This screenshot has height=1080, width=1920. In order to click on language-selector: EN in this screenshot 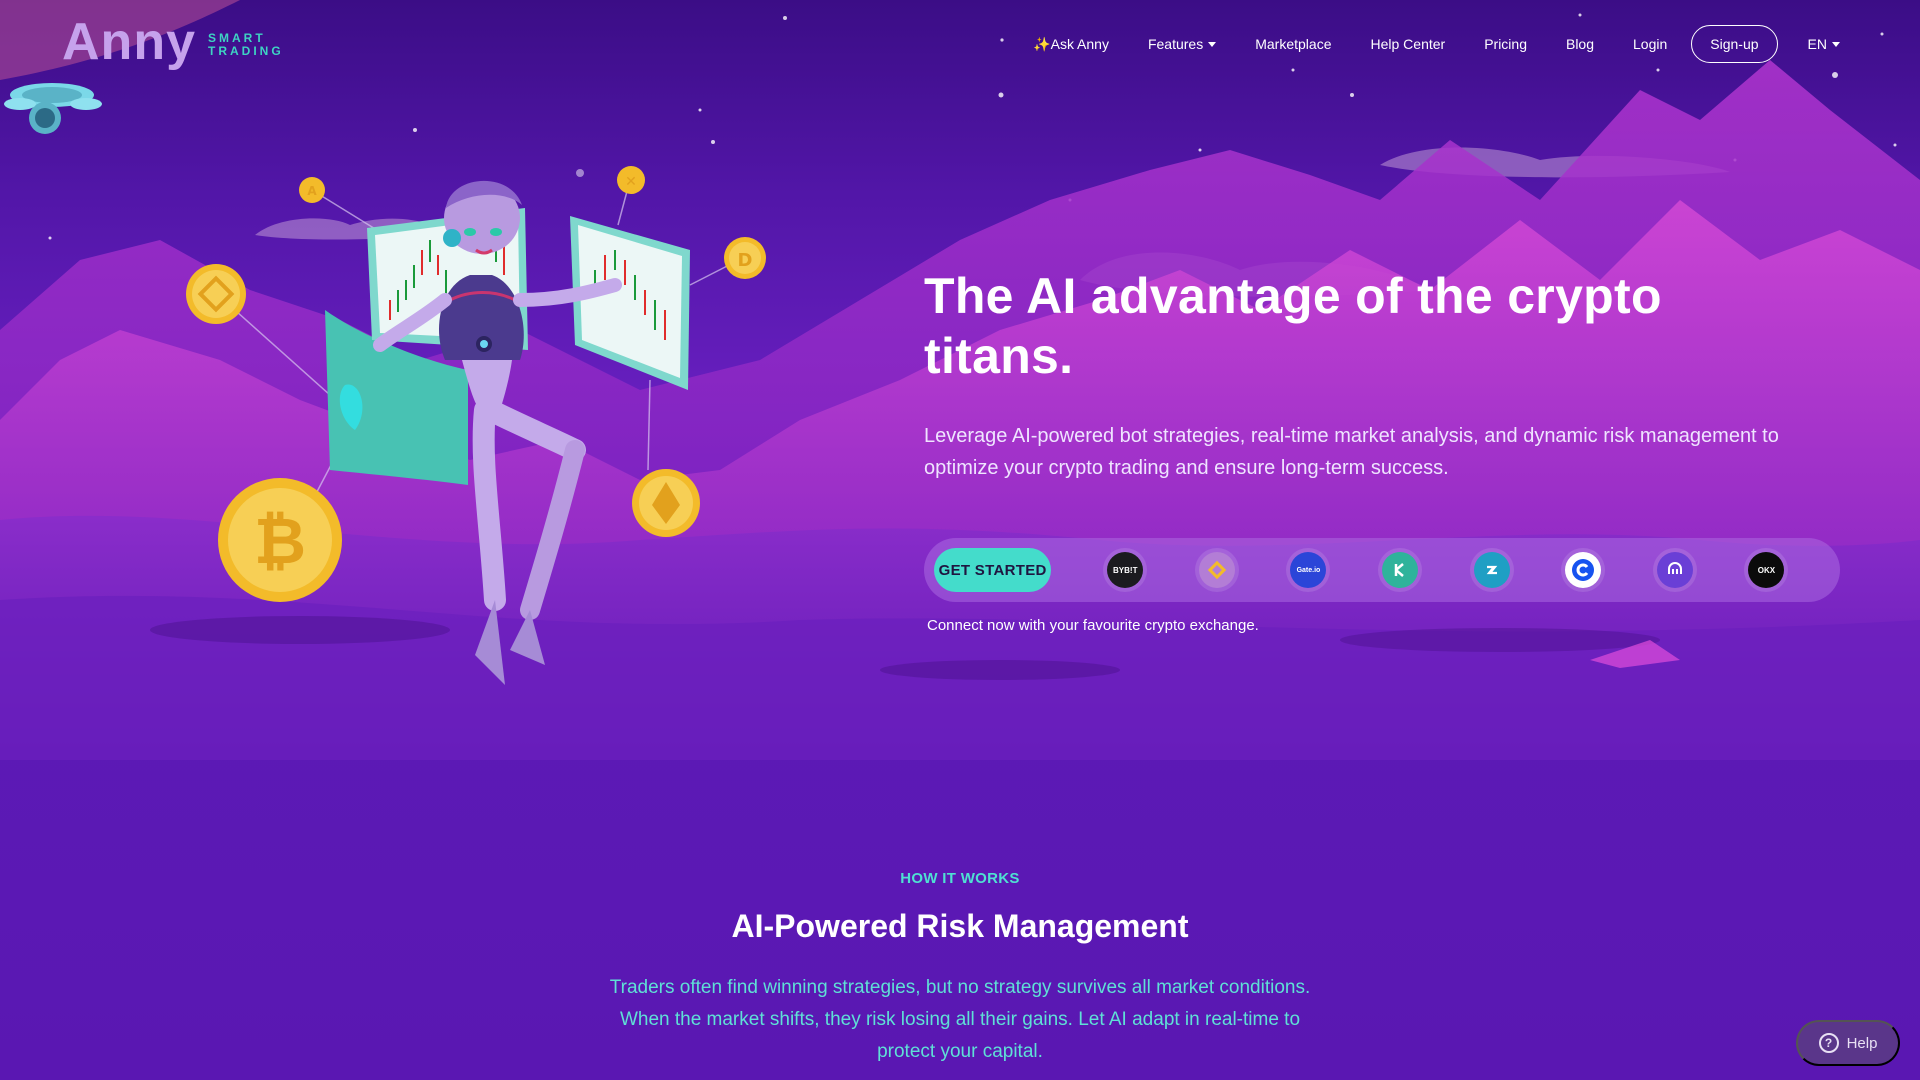, I will do `click(1824, 44)`.